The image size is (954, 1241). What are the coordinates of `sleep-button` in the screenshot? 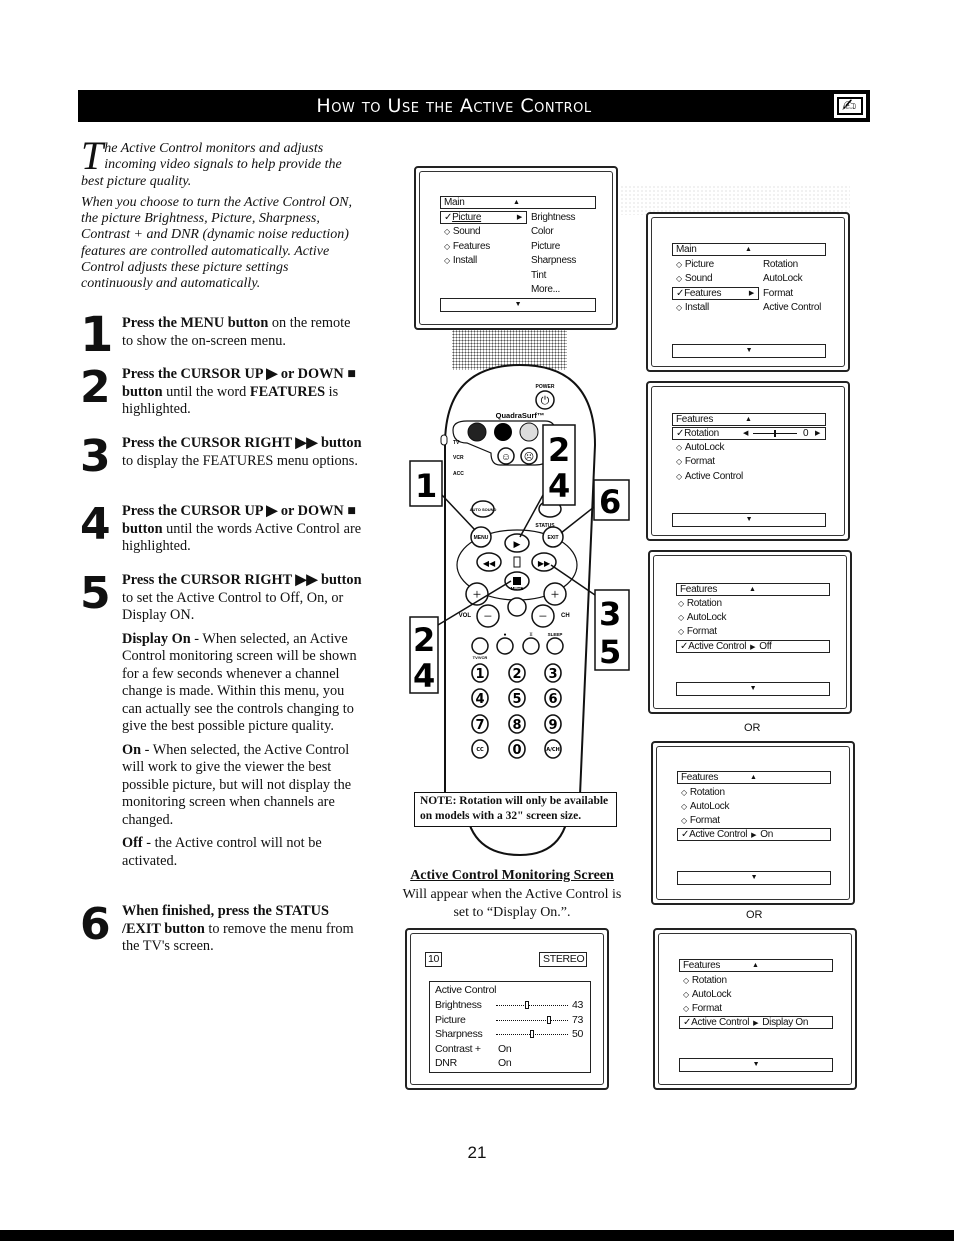 It's located at (555, 646).